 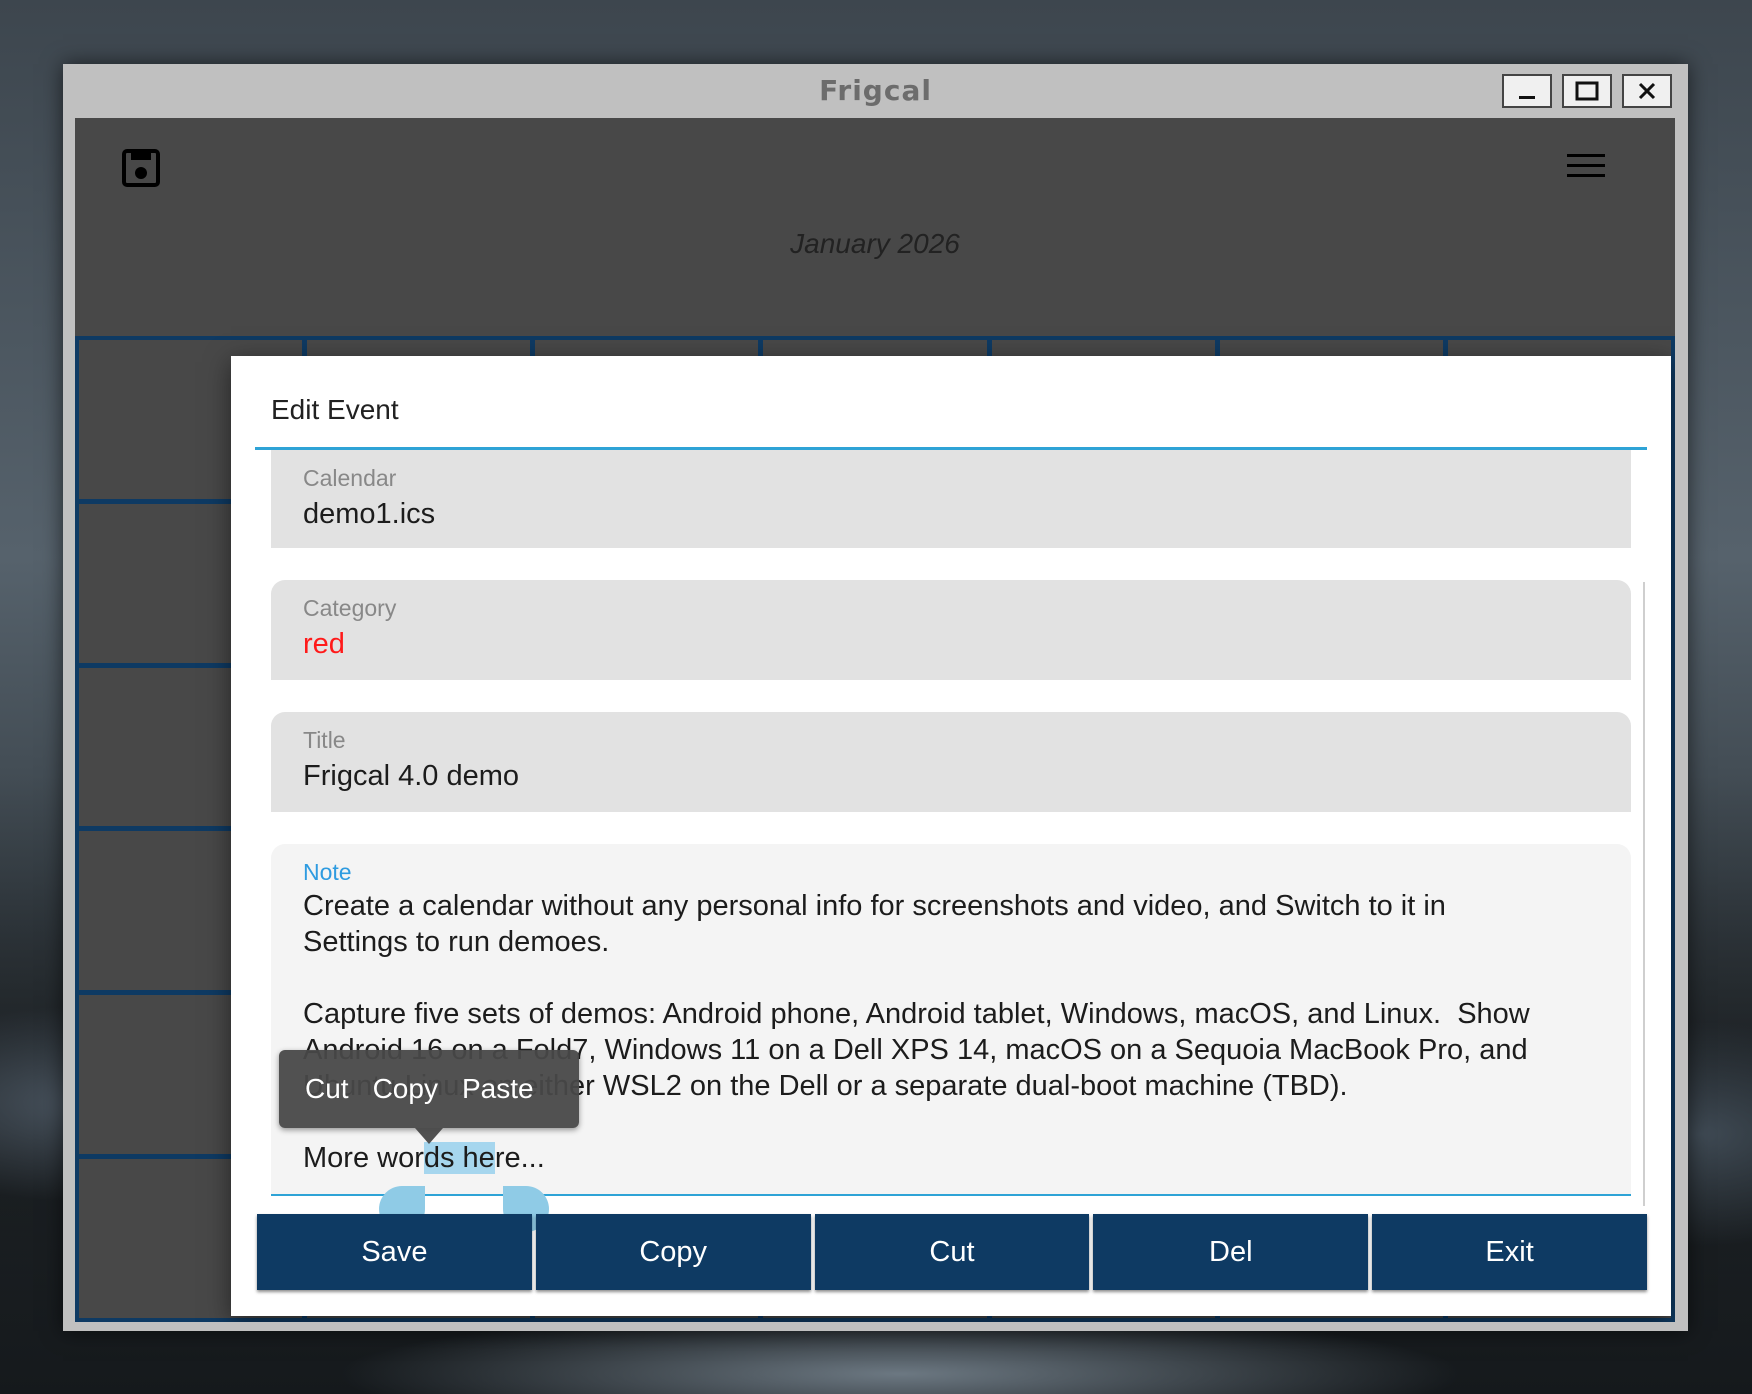 What do you see at coordinates (350, 608) in the screenshot?
I see `category-label: Category` at bounding box center [350, 608].